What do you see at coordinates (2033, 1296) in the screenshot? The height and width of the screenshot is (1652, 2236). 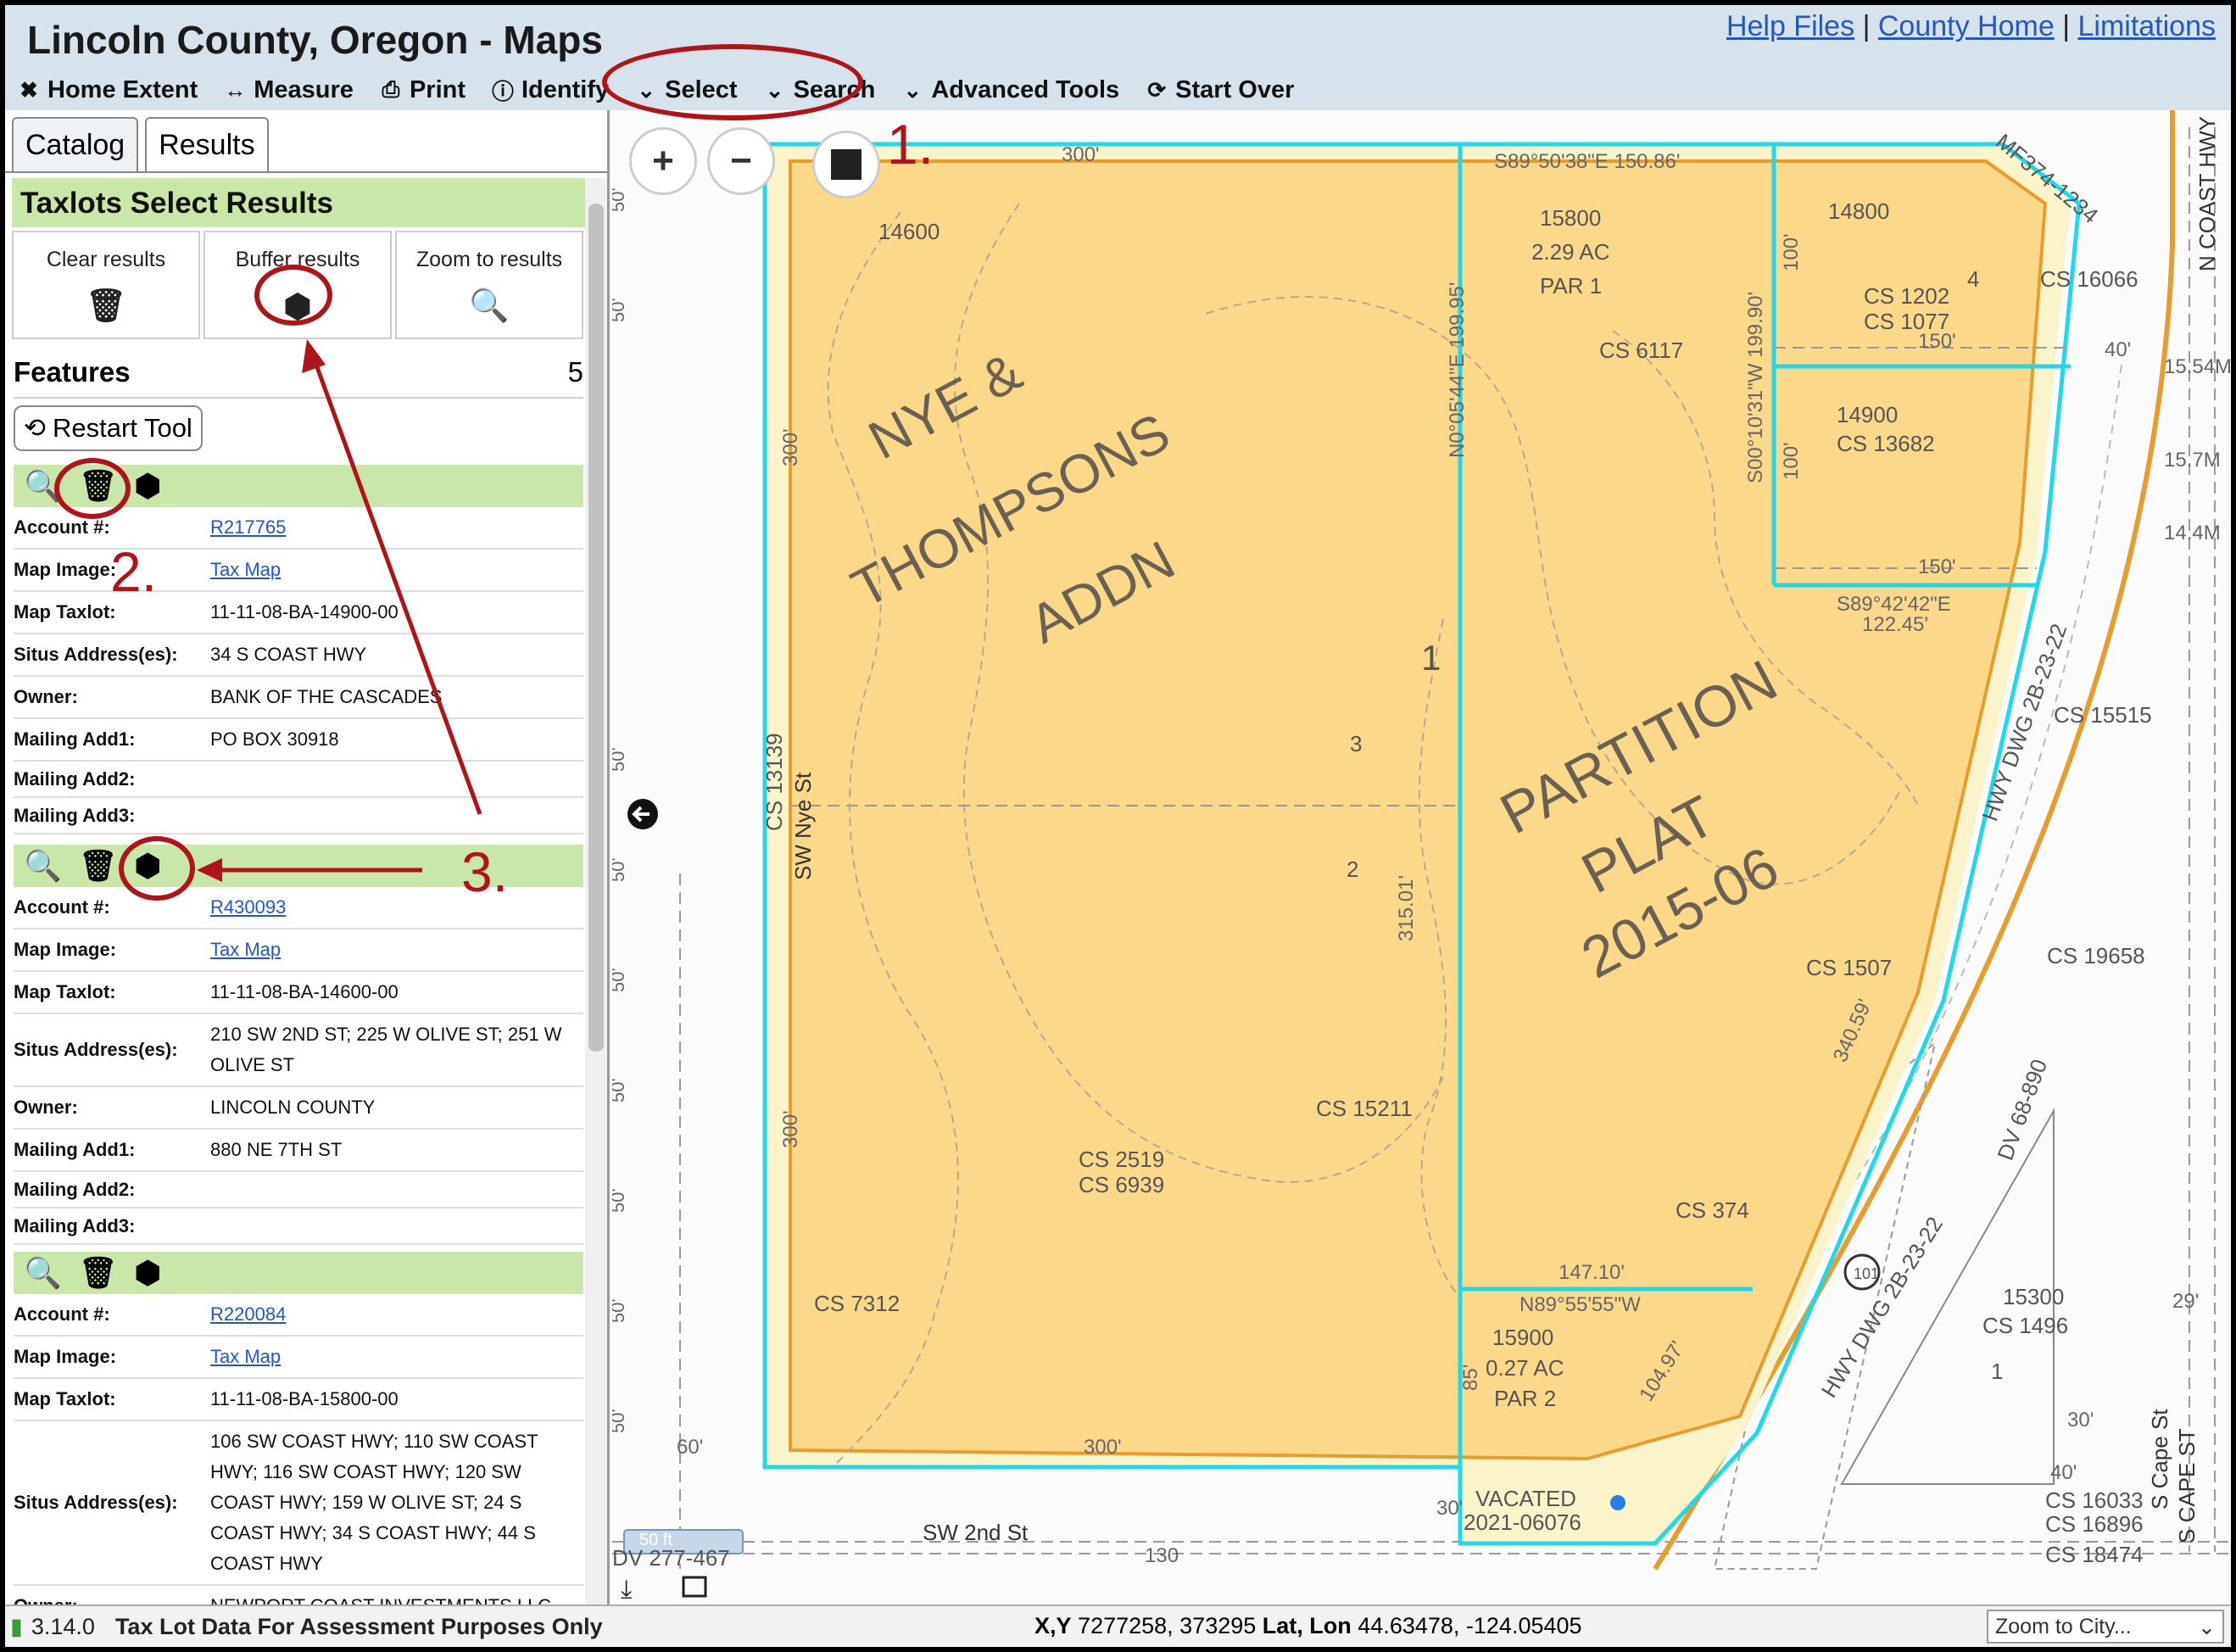 I see `map-label: 15300` at bounding box center [2033, 1296].